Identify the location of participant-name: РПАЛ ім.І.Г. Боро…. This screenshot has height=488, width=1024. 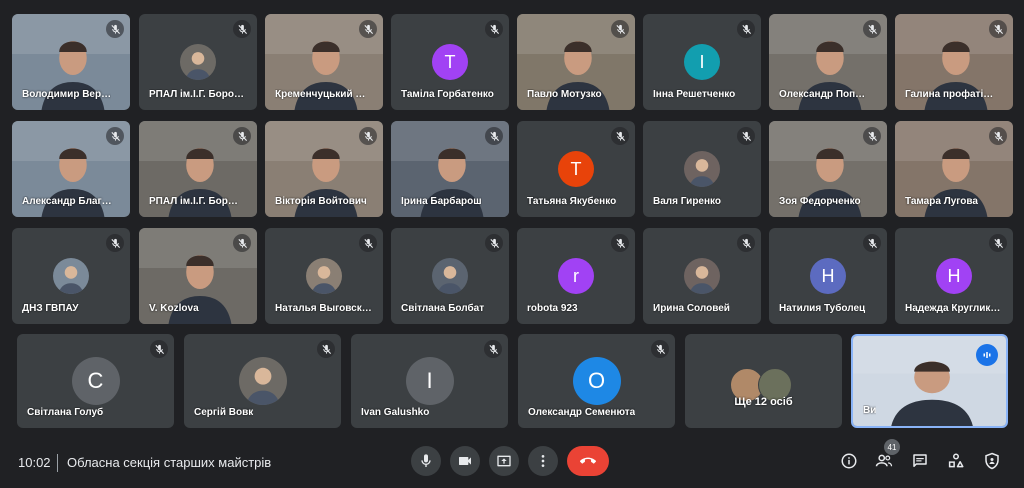
(196, 94).